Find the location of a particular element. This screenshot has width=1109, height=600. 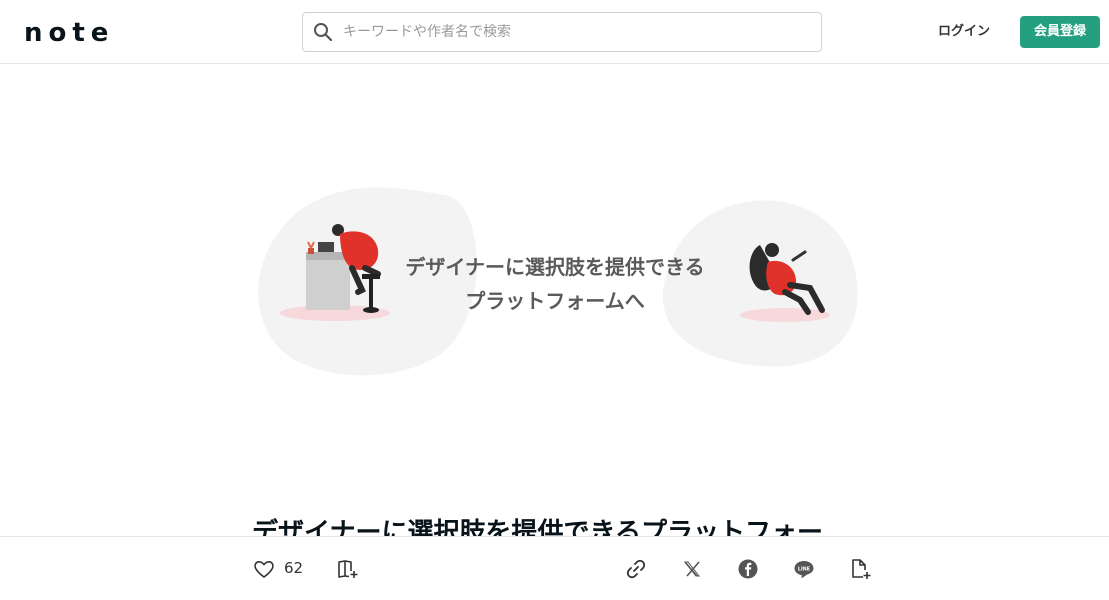

copy-link-button is located at coordinates (636, 569).